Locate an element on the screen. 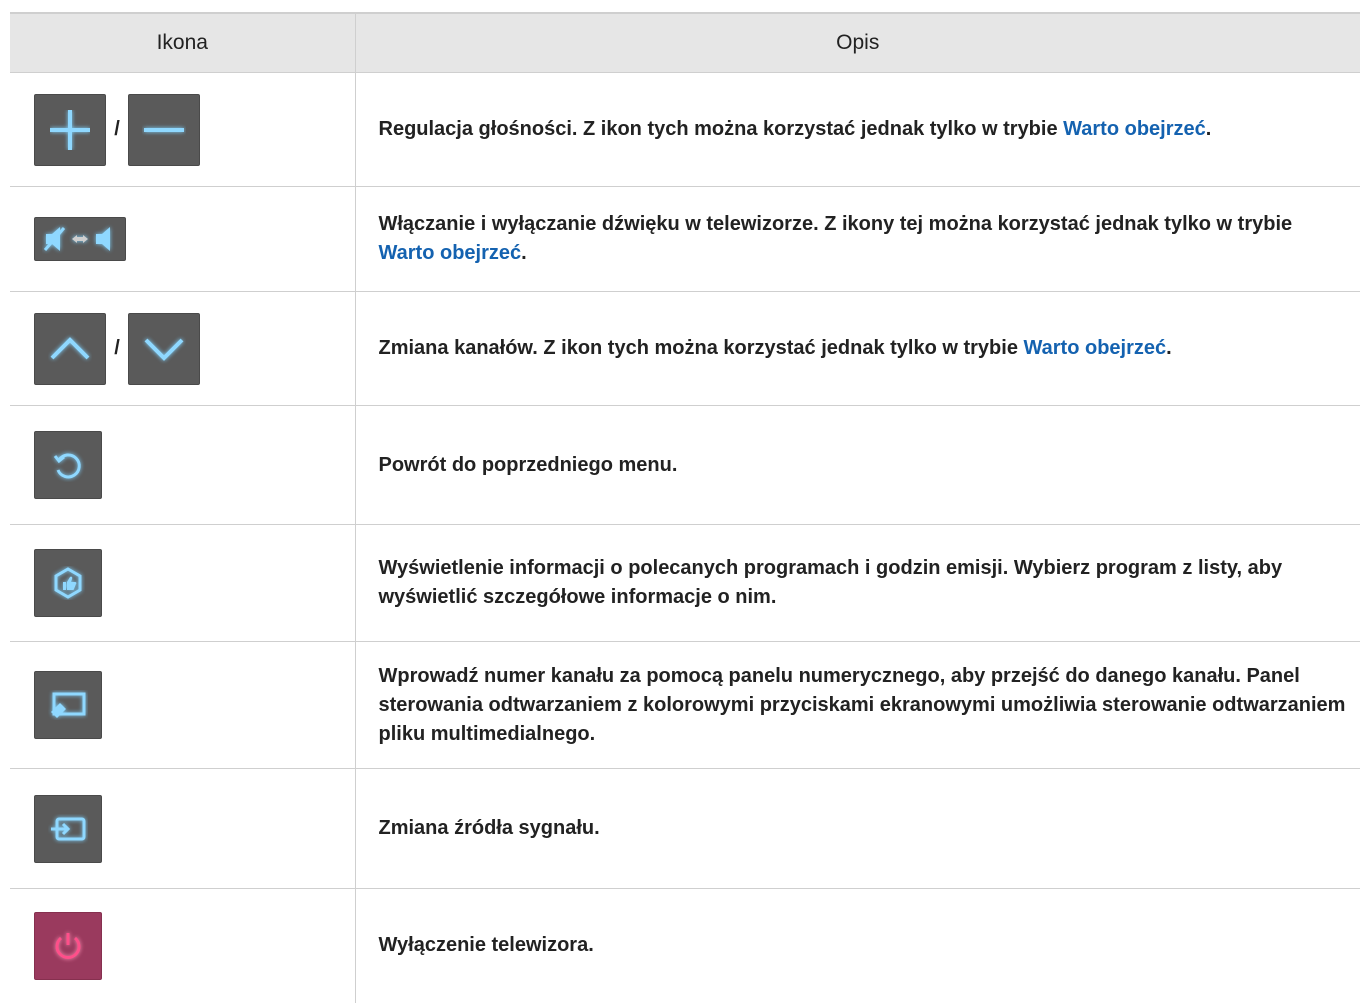 The image size is (1360, 1003). header-icon: Ikona is located at coordinates (183, 42).